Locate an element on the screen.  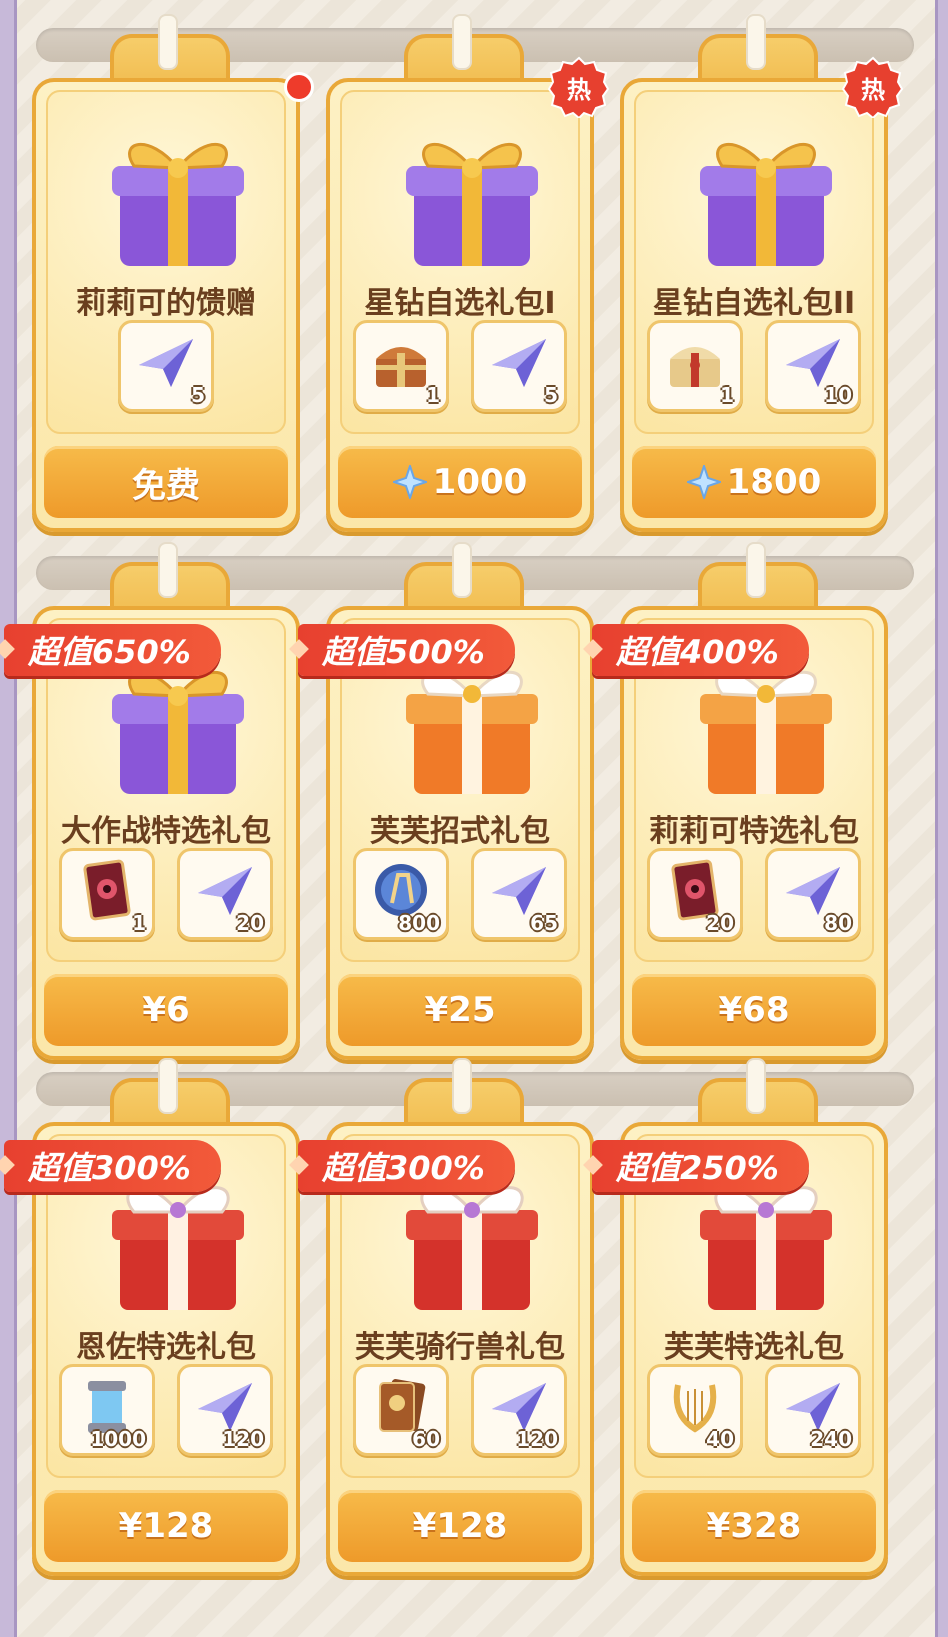
gift-pack-card: 大作战特选礼包 1 20 ¥6 超值650% is located at coordinates (152, 801).